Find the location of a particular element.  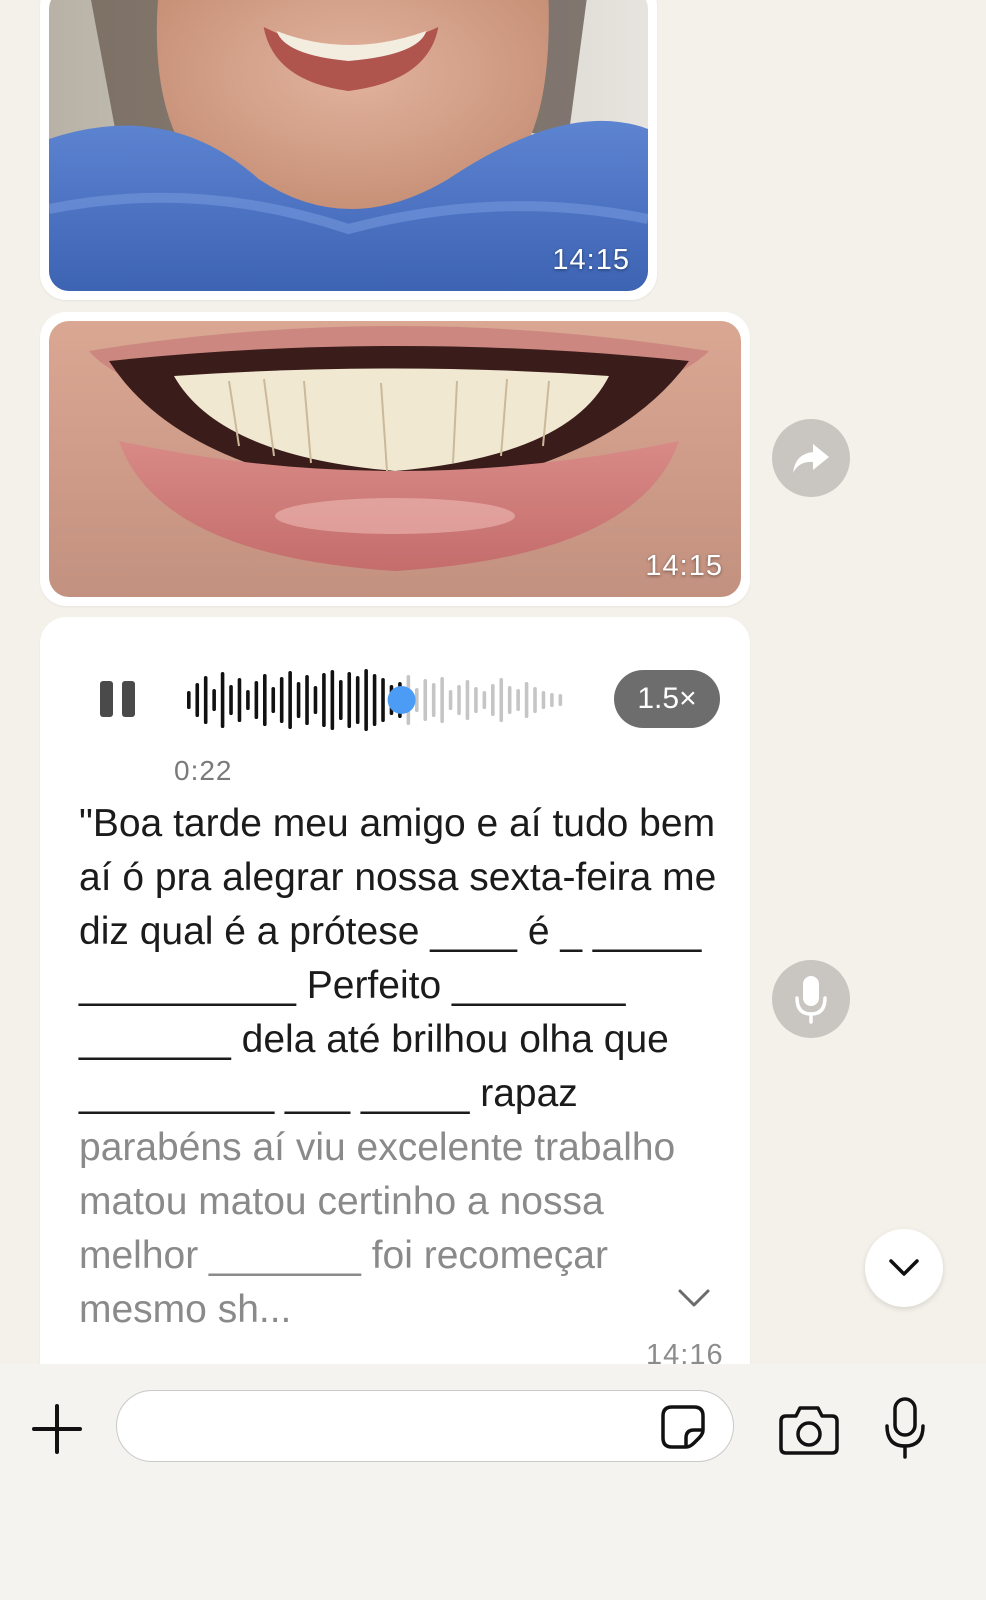

message-composer is located at coordinates (493, 1482).